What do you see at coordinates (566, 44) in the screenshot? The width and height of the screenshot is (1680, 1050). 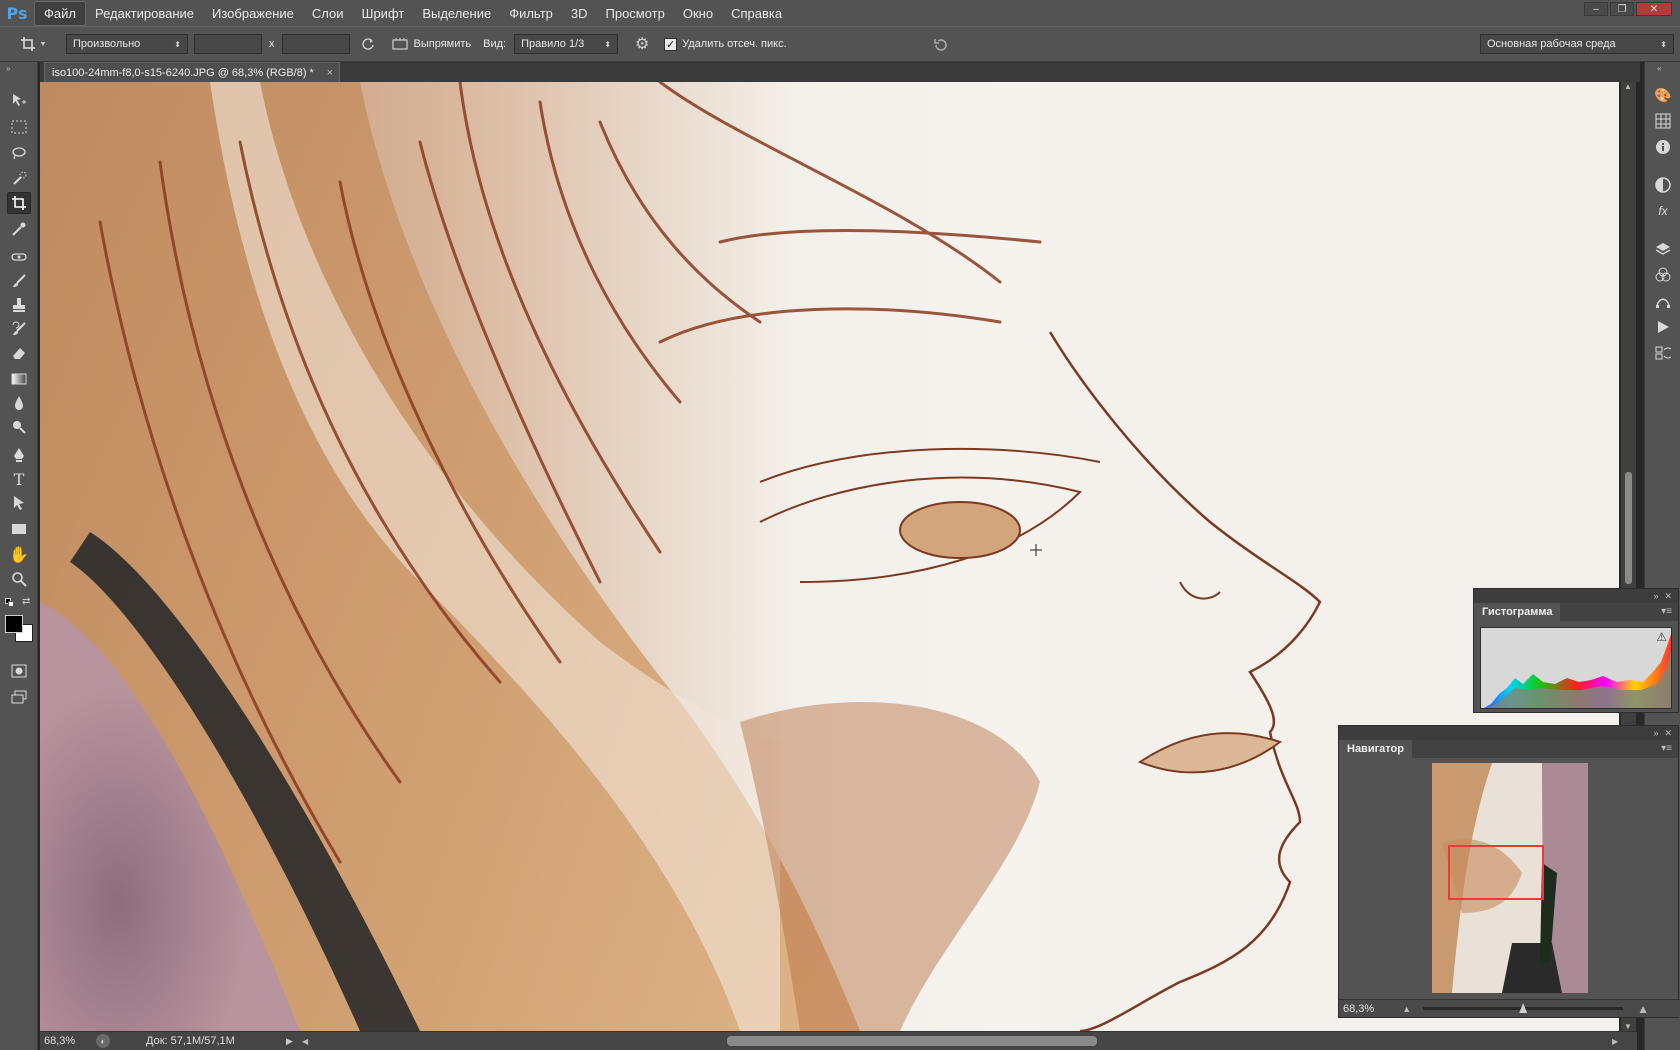 I see `view-select: Правило 1/3 ⬍` at bounding box center [566, 44].